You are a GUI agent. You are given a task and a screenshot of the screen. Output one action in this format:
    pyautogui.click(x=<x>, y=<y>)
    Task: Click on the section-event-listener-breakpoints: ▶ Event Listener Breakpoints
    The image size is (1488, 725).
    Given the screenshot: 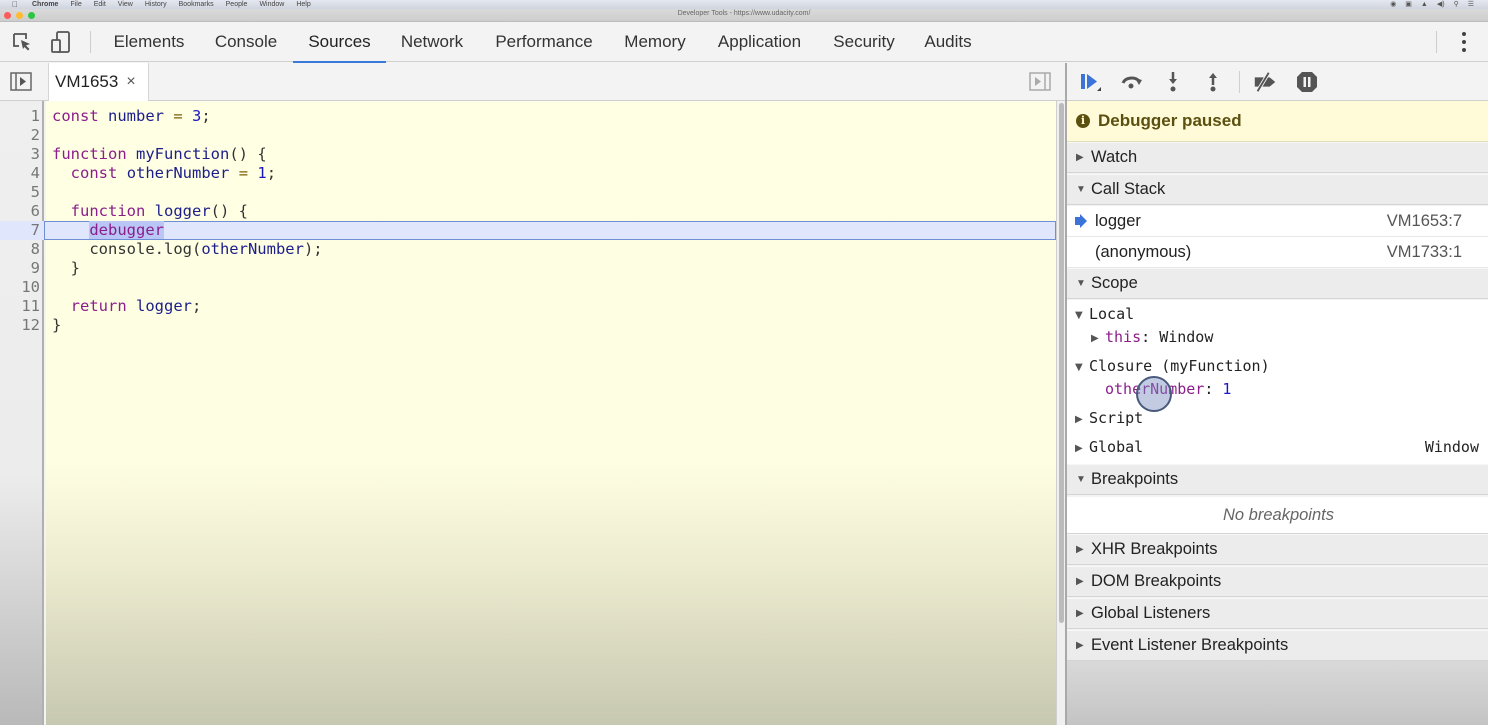 What is the action you would take?
    pyautogui.click(x=1277, y=645)
    